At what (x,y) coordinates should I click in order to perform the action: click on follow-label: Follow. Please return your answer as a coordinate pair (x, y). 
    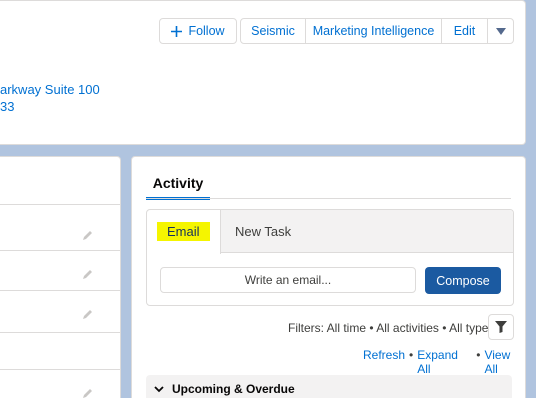
    Looking at the image, I should click on (206, 31).